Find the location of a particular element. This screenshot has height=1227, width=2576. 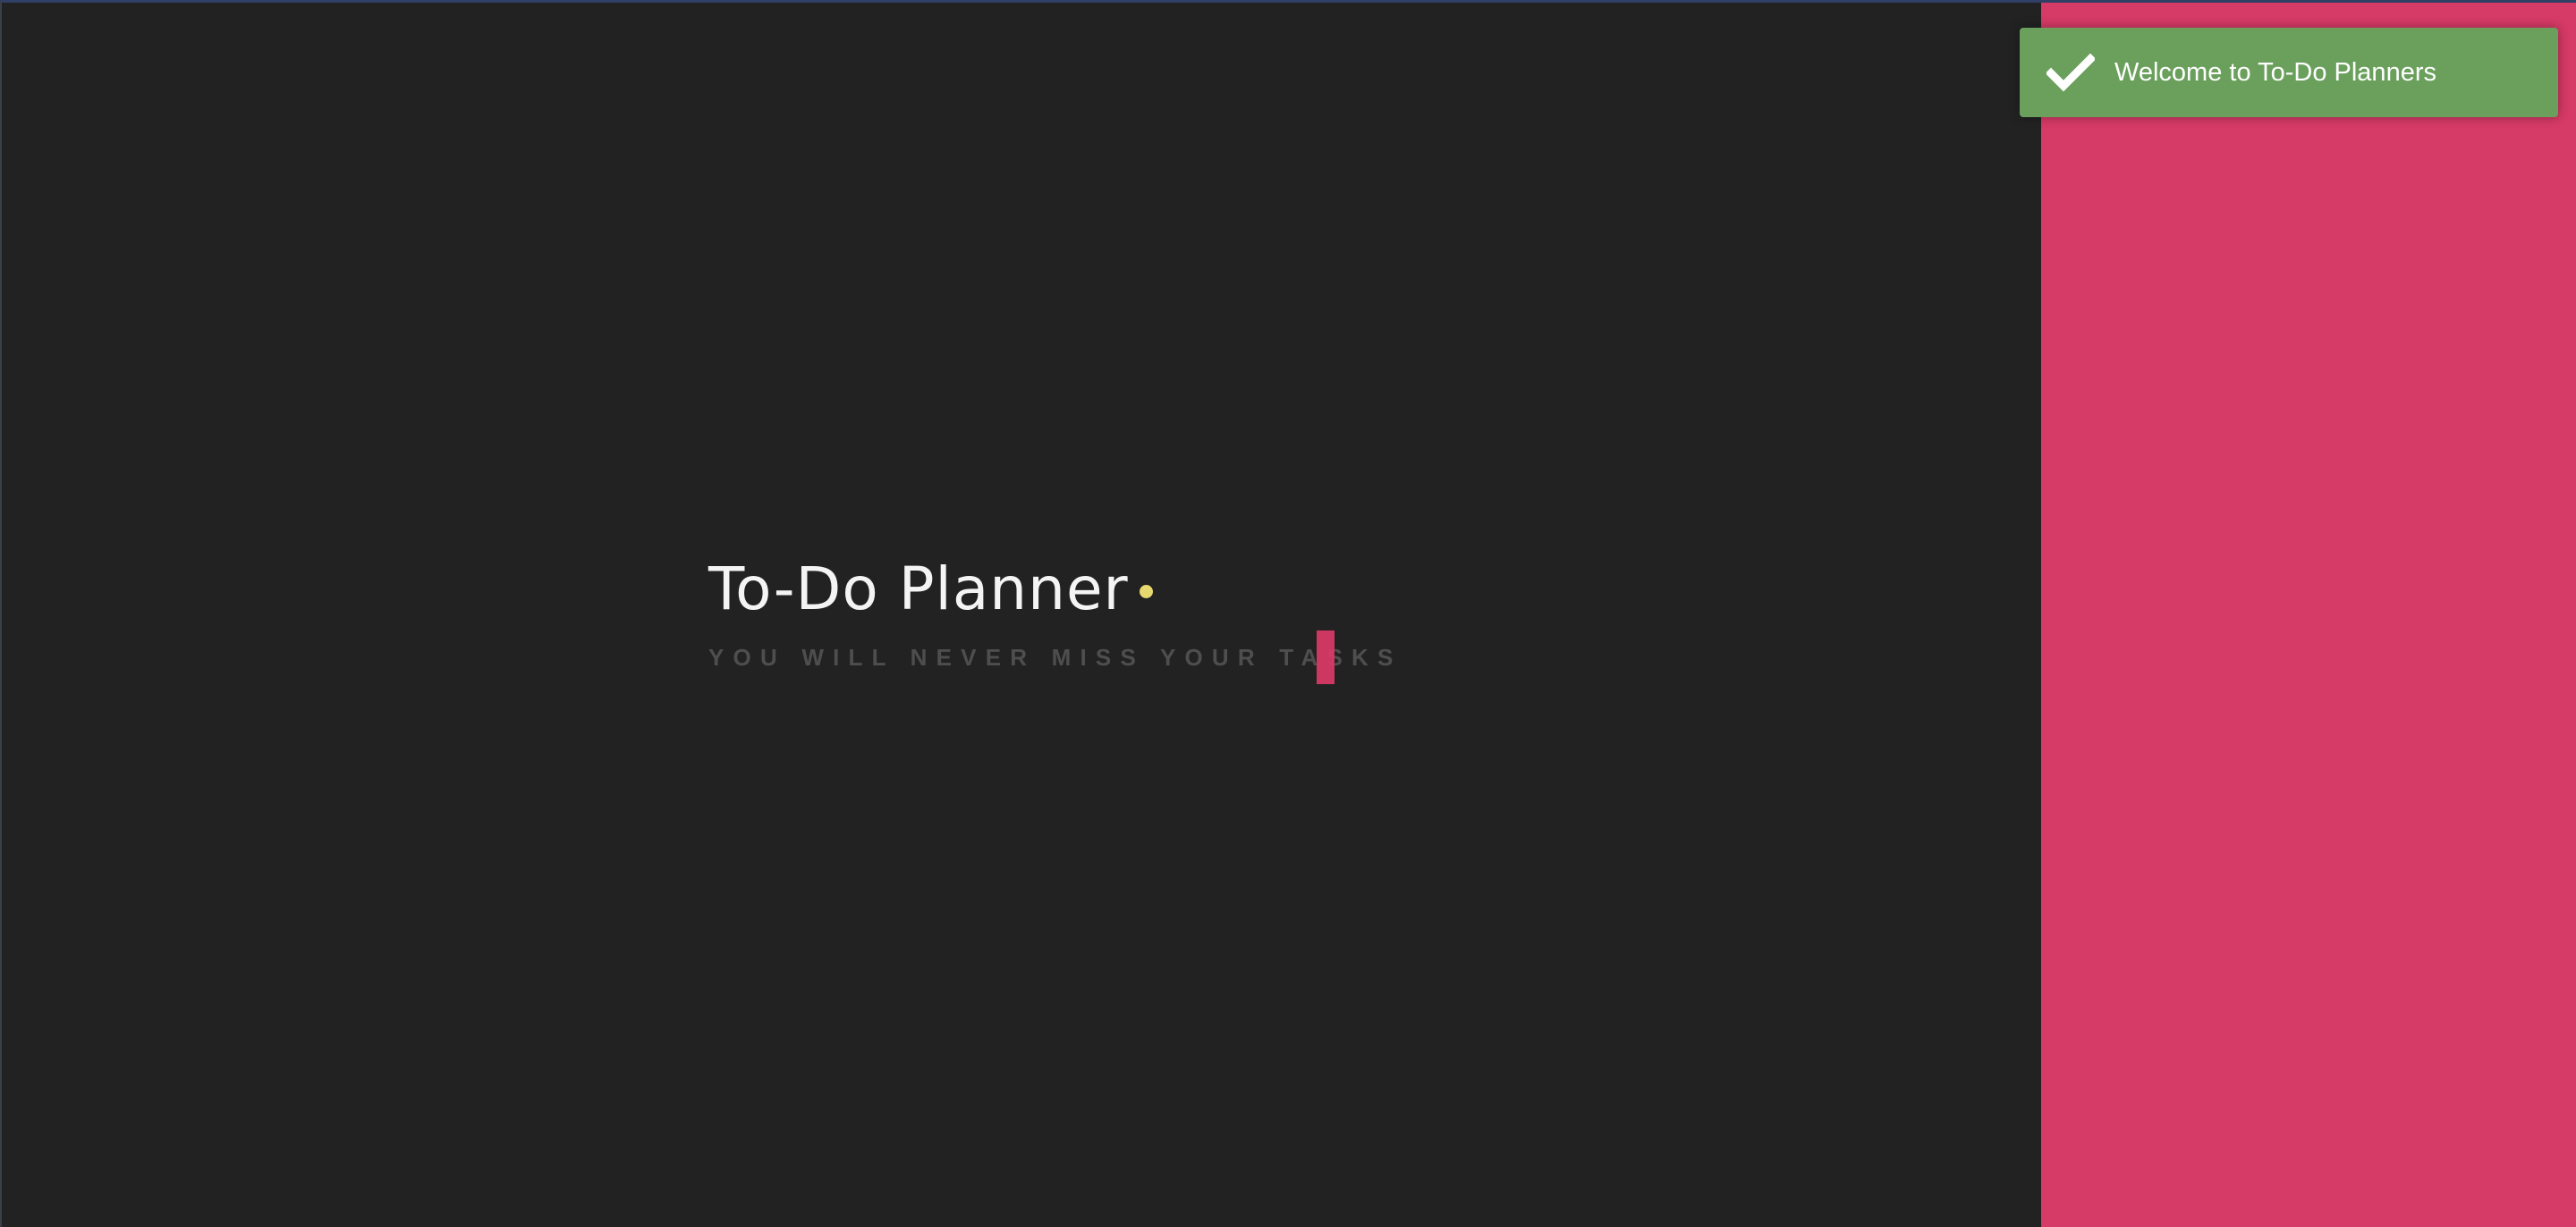

hero-subtitle-text: YOU WILL NEVER MISS YOUR TASKS is located at coordinates (1055, 657).